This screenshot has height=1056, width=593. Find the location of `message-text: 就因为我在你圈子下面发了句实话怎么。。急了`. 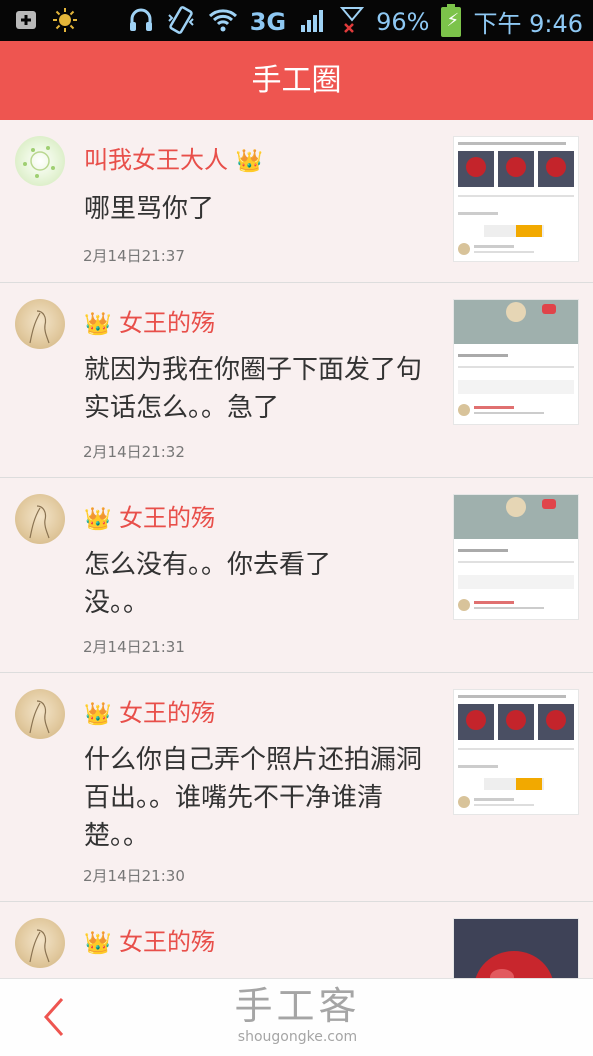

message-text: 就因为我在你圈子下面发了句实话怎么。。急了 is located at coordinates (253, 389).